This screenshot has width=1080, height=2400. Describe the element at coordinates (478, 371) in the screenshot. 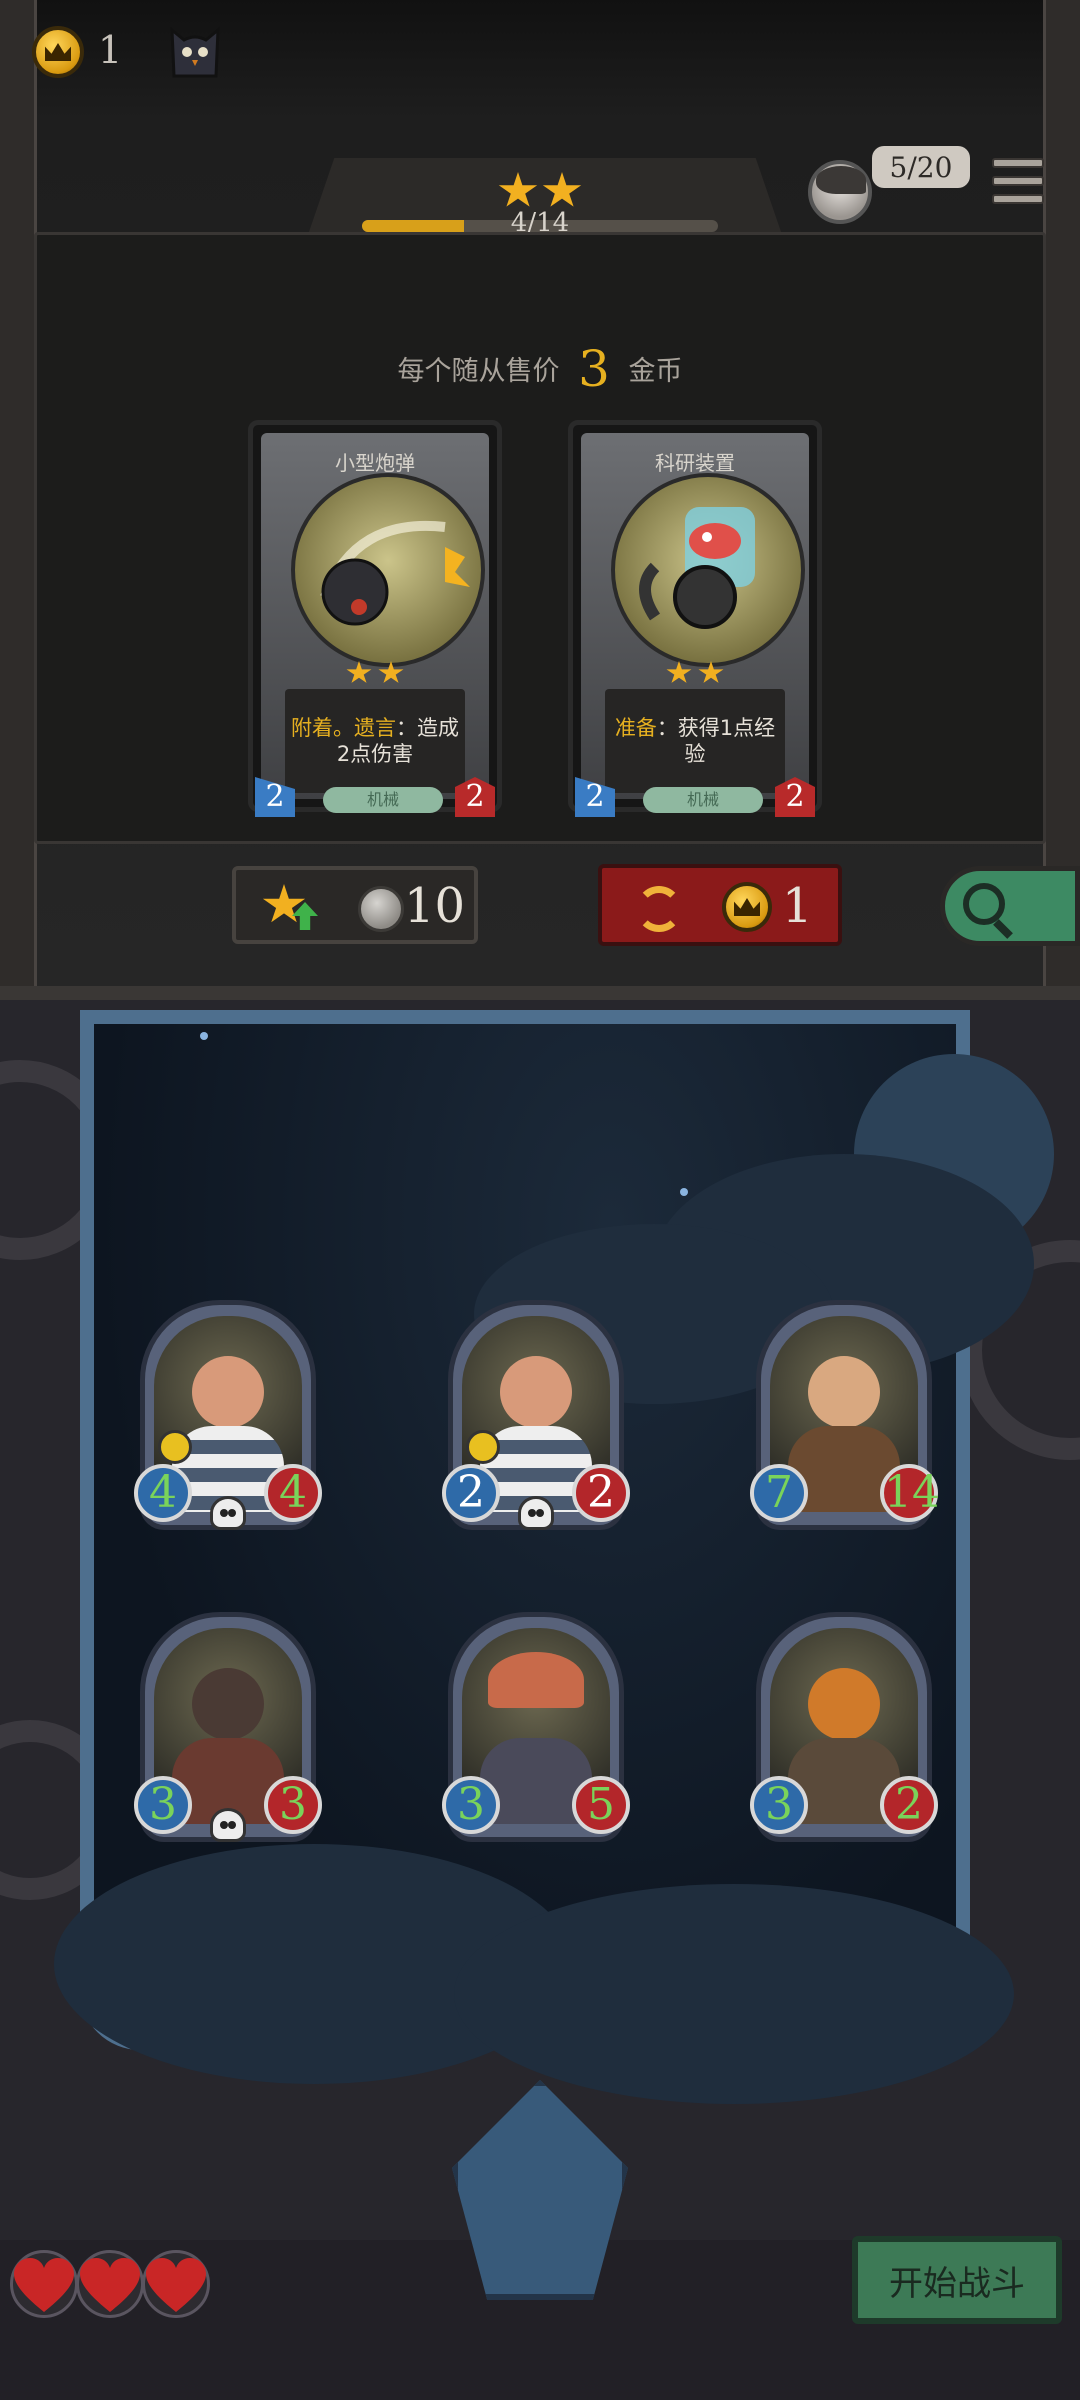

I see `sell-price-prefix: 每个随从售价` at that location.